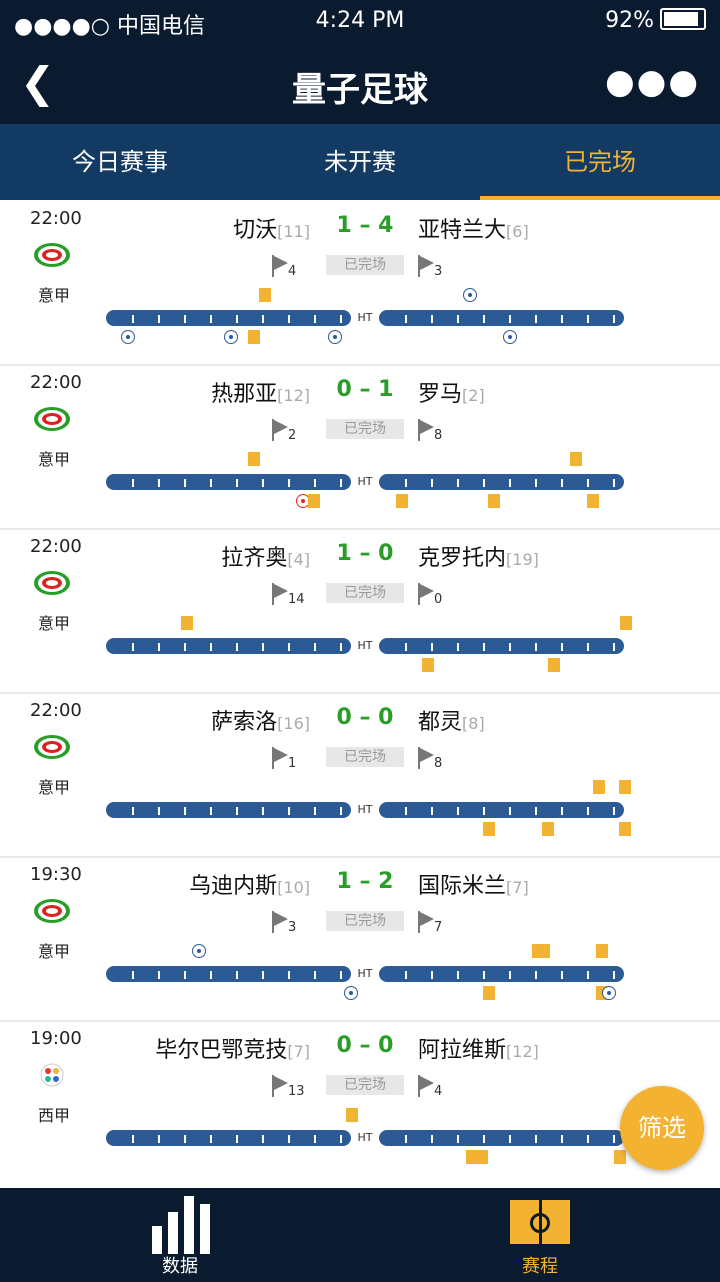  I want to click on nav-bar: ❮ 量子足球 ●●●, so click(360, 82).